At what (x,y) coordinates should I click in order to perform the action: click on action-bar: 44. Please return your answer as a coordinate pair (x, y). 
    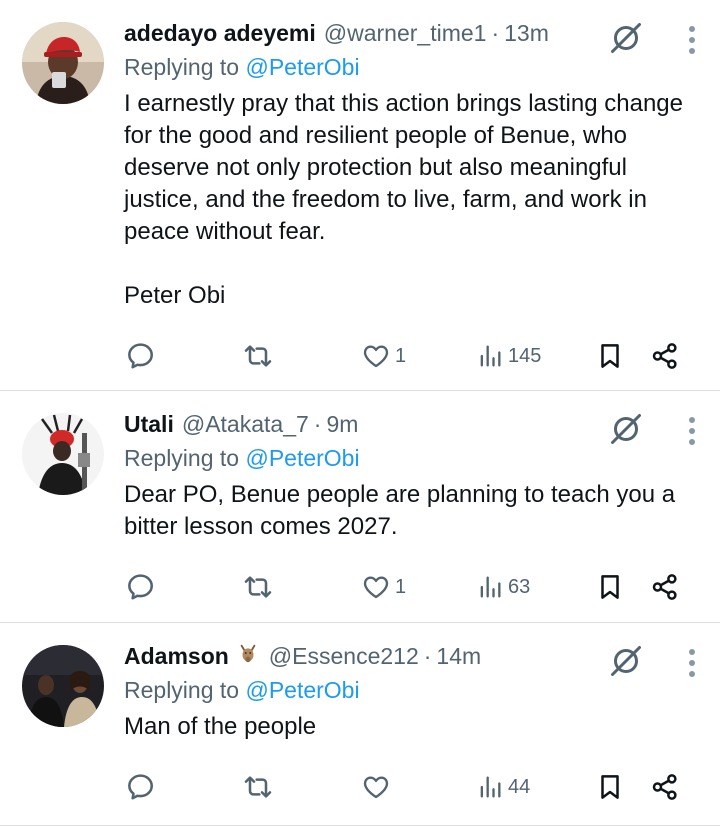
    Looking at the image, I should click on (412, 787).